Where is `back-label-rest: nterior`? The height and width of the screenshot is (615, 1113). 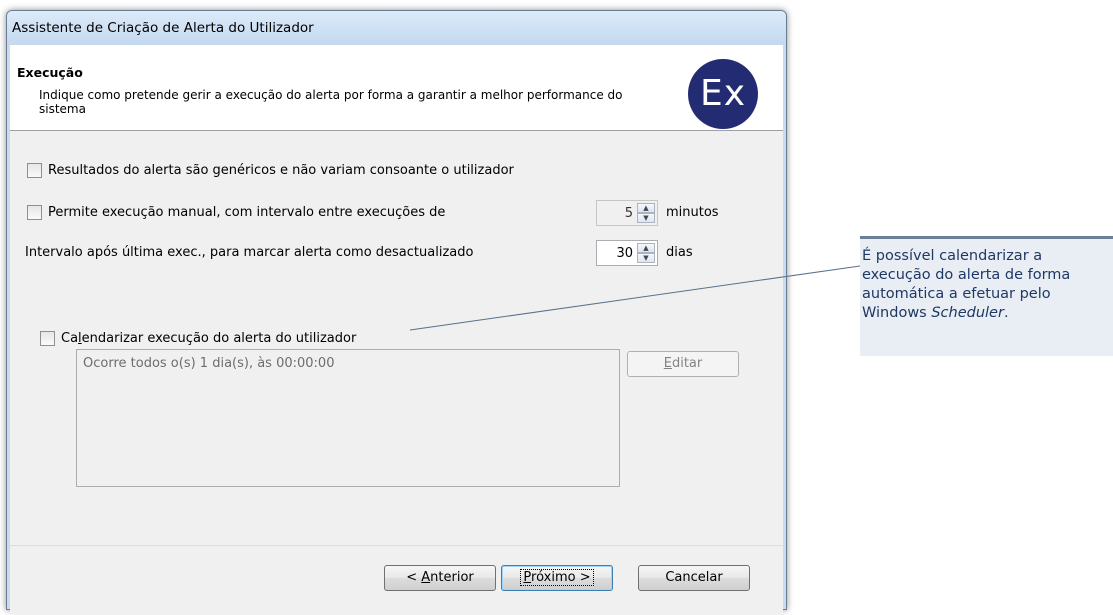
back-label-rest: nterior is located at coordinates (452, 577).